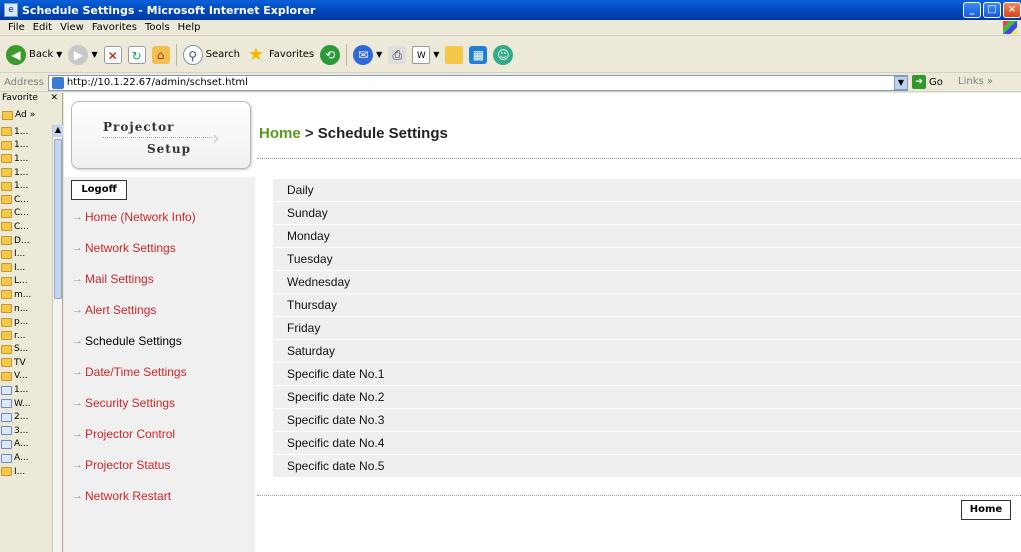  What do you see at coordinates (901, 83) in the screenshot?
I see `address-dropdown-button: ▼` at bounding box center [901, 83].